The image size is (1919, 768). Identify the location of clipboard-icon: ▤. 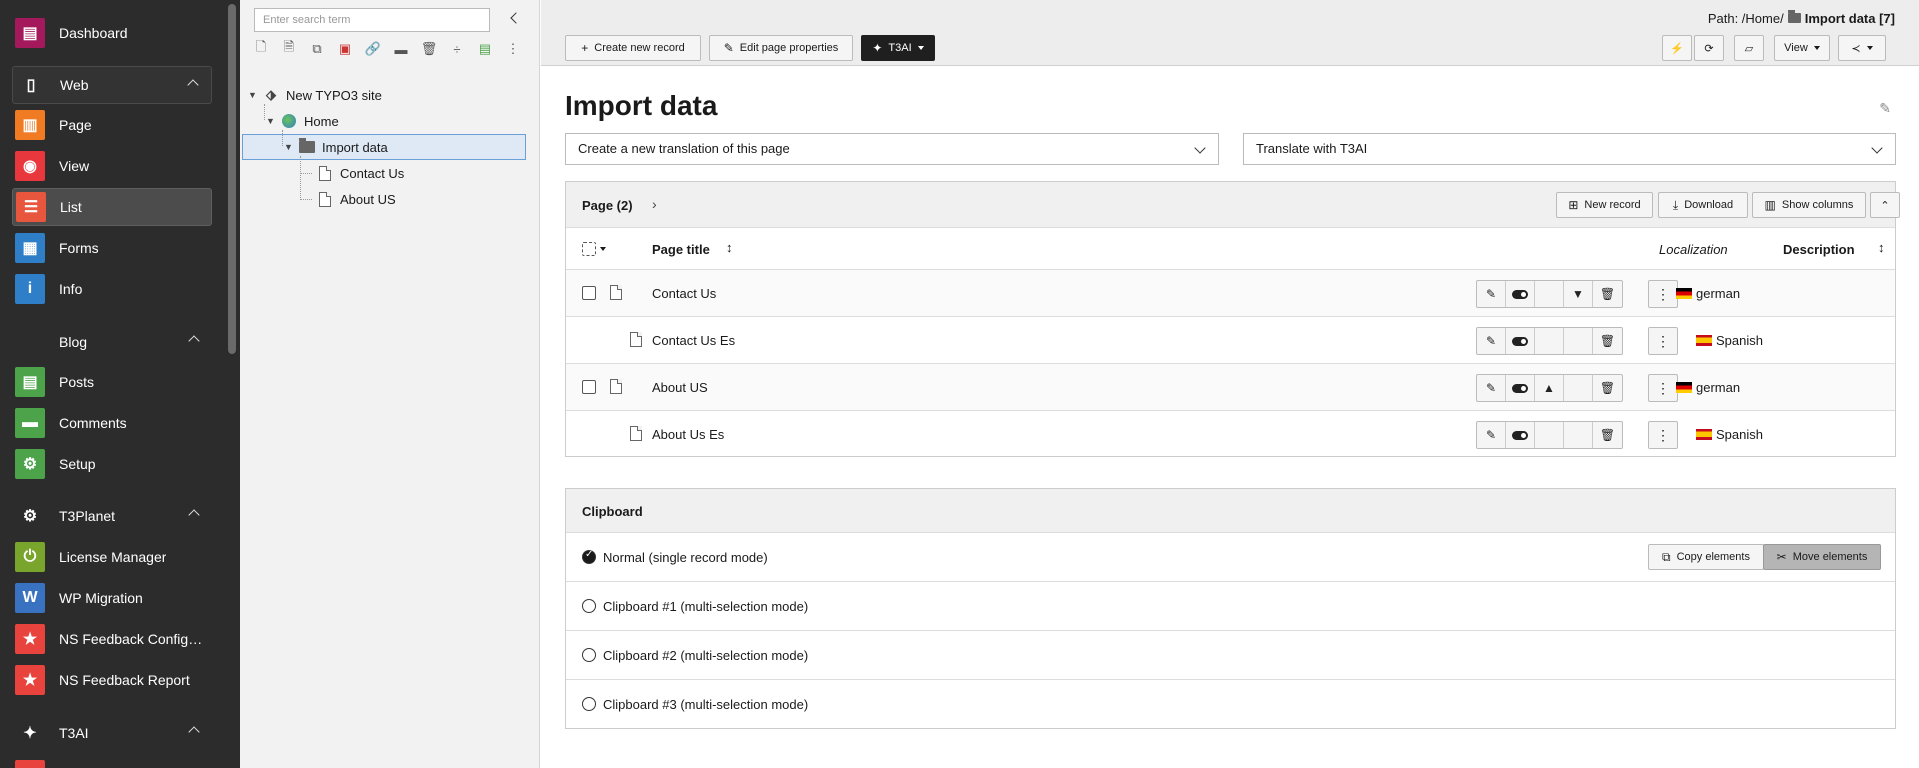
(485, 49).